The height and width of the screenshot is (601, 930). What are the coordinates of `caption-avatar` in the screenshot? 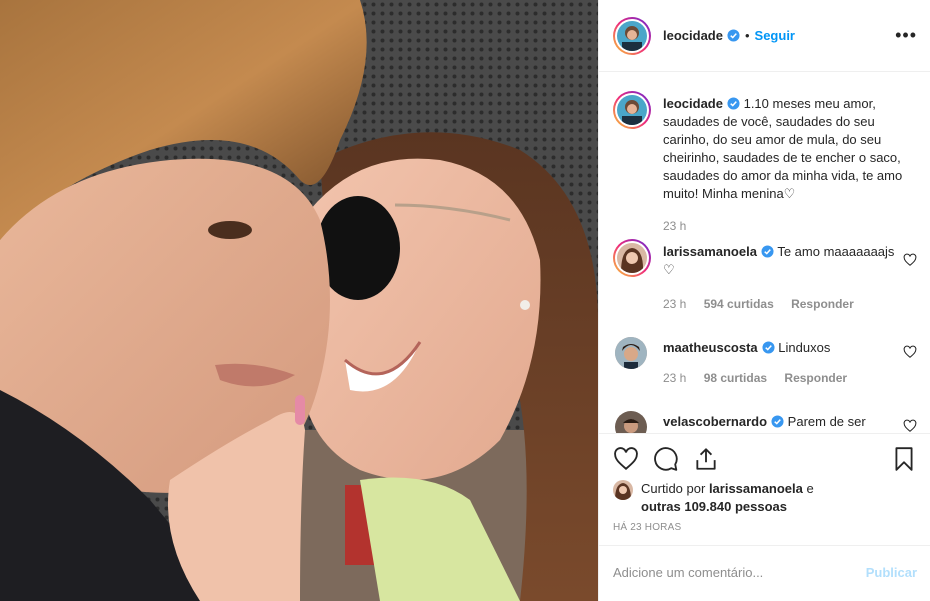 It's located at (632, 110).